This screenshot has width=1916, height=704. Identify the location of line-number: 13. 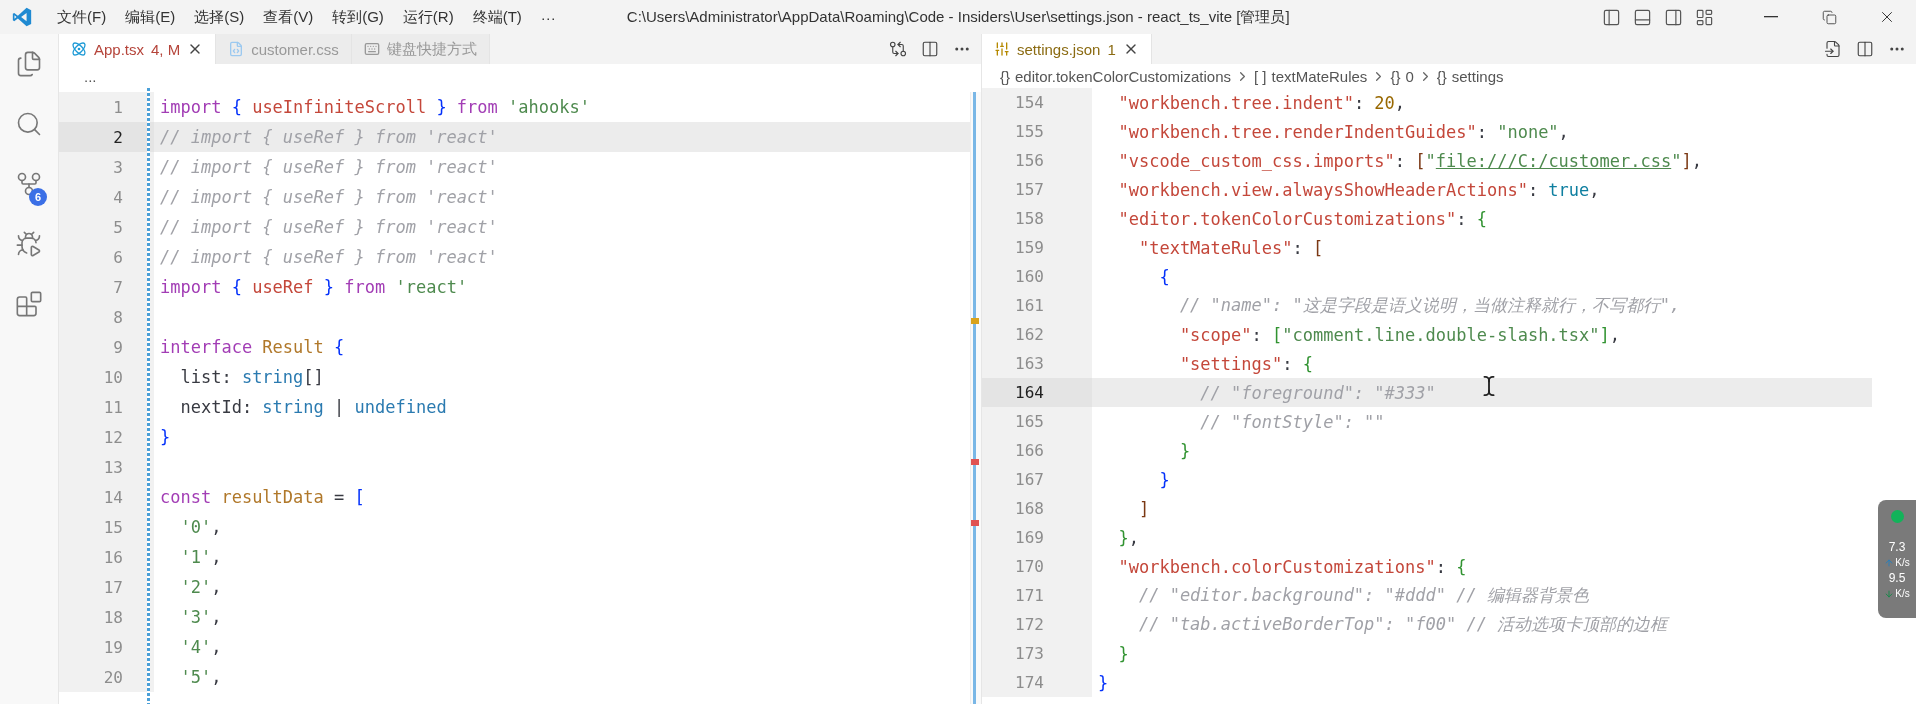
(106, 467).